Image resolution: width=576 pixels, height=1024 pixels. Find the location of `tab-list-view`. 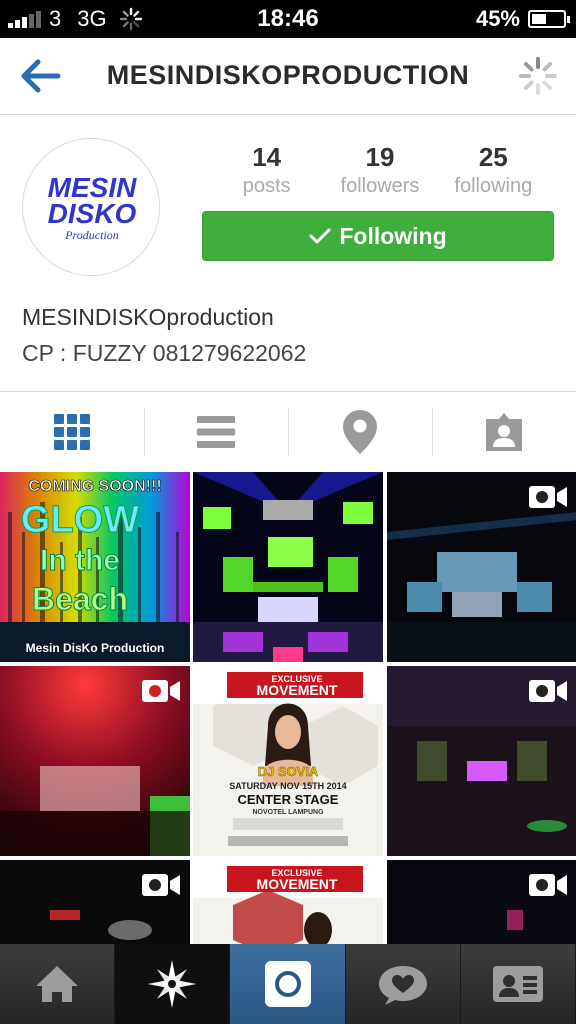

tab-list-view is located at coordinates (216, 432).